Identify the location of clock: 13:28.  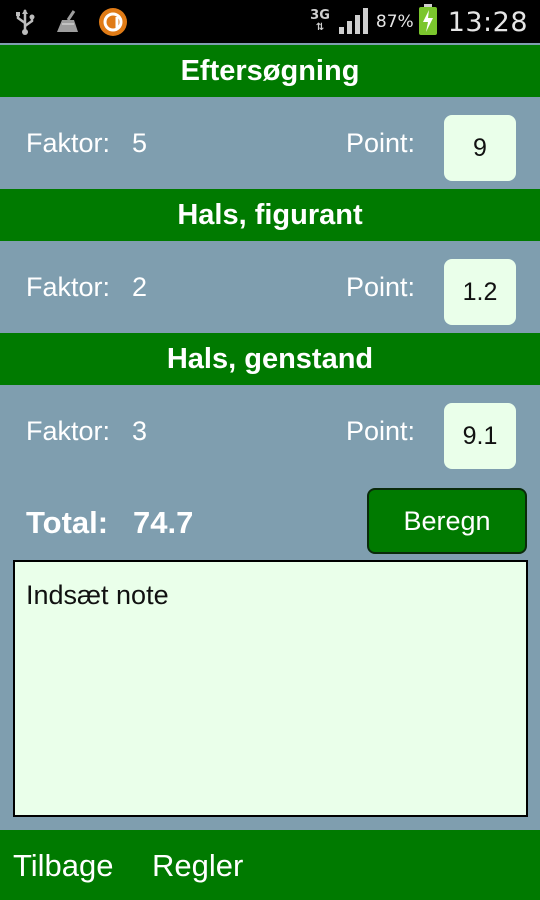
(487, 22).